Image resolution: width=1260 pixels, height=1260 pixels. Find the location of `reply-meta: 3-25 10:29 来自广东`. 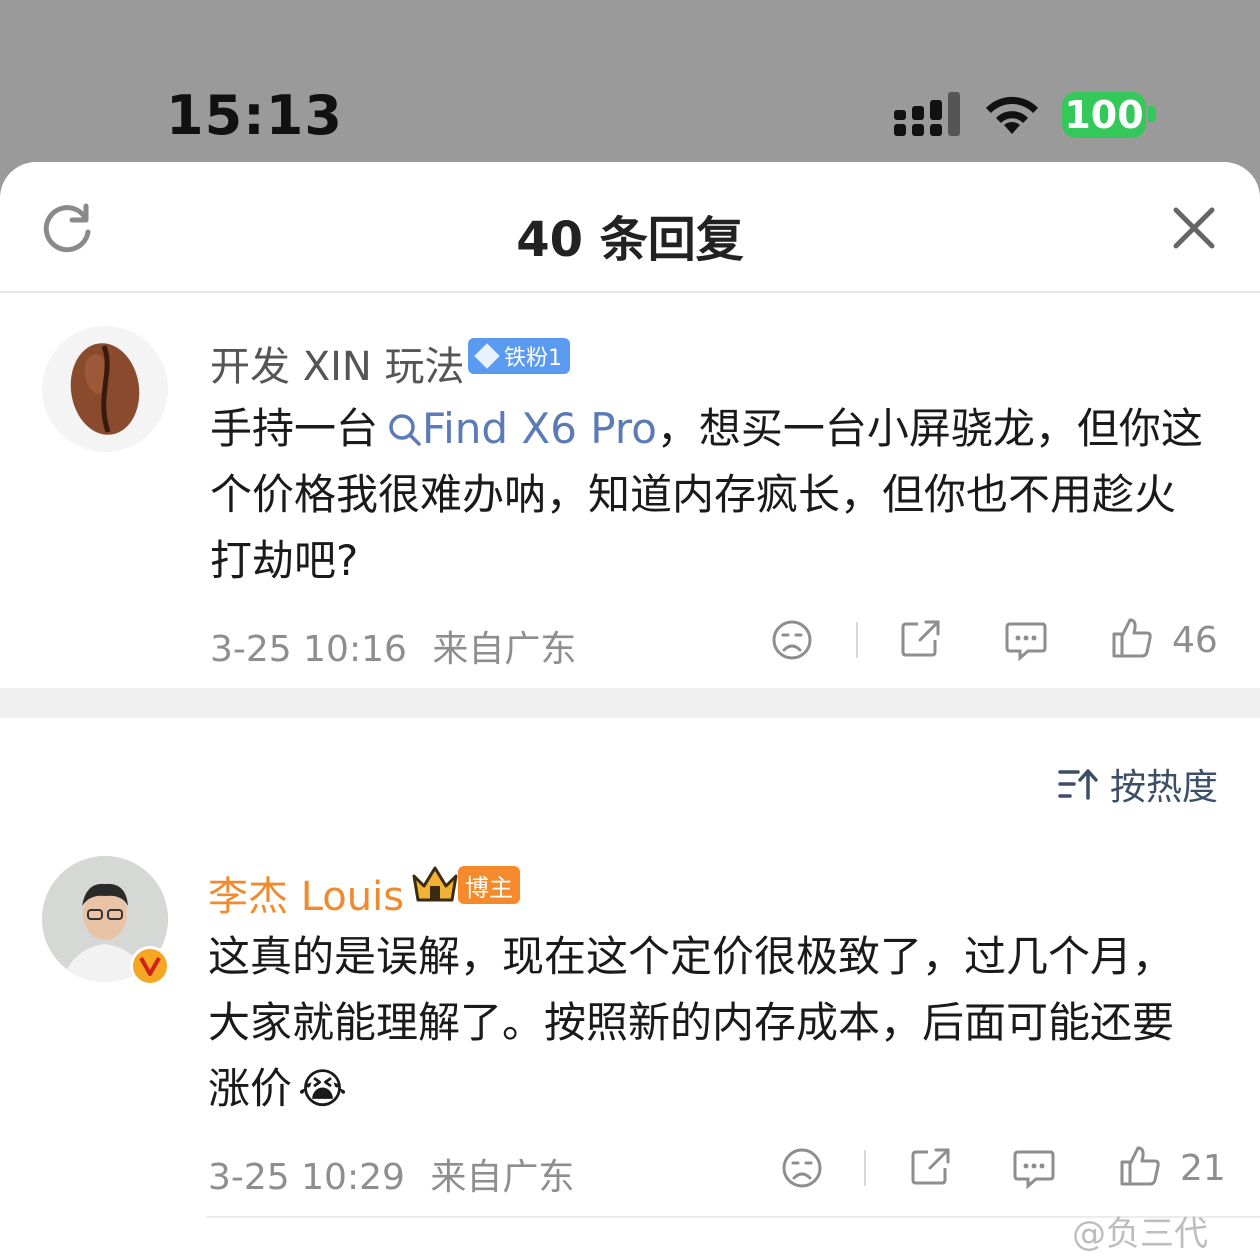

reply-meta: 3-25 10:29 来自广东 is located at coordinates (391, 1174).